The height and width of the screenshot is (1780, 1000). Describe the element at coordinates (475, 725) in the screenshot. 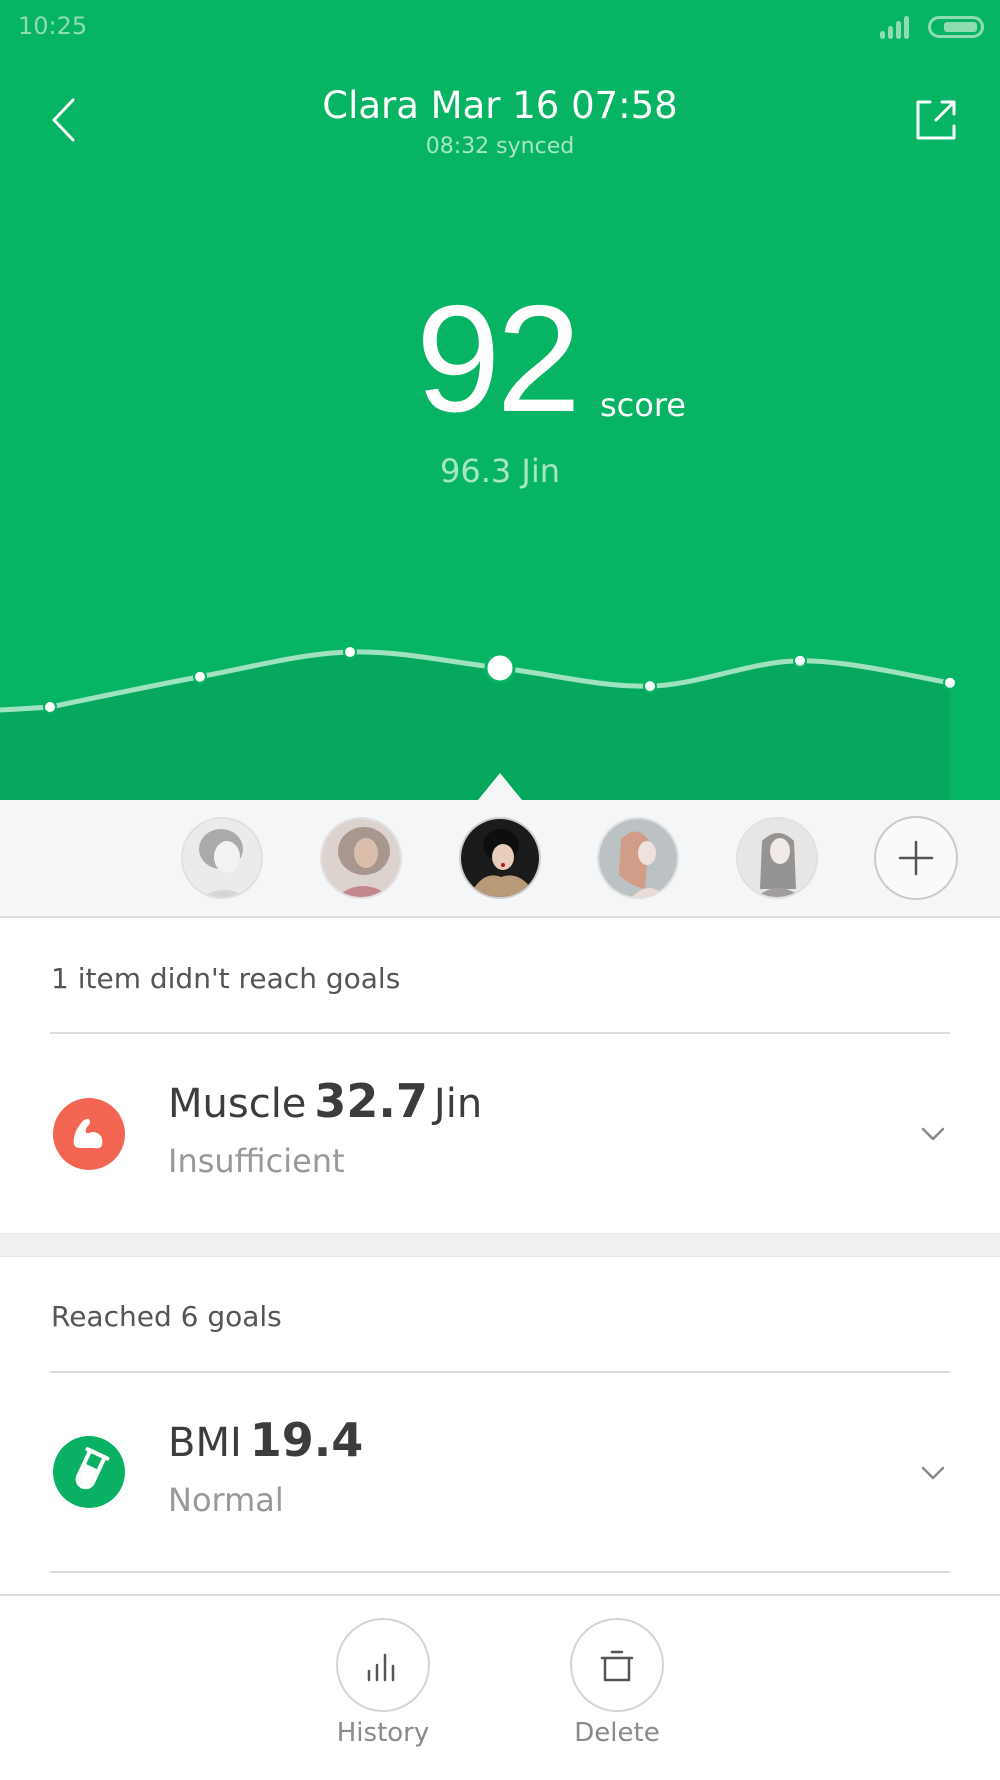

I see `trend-area-fill` at that location.